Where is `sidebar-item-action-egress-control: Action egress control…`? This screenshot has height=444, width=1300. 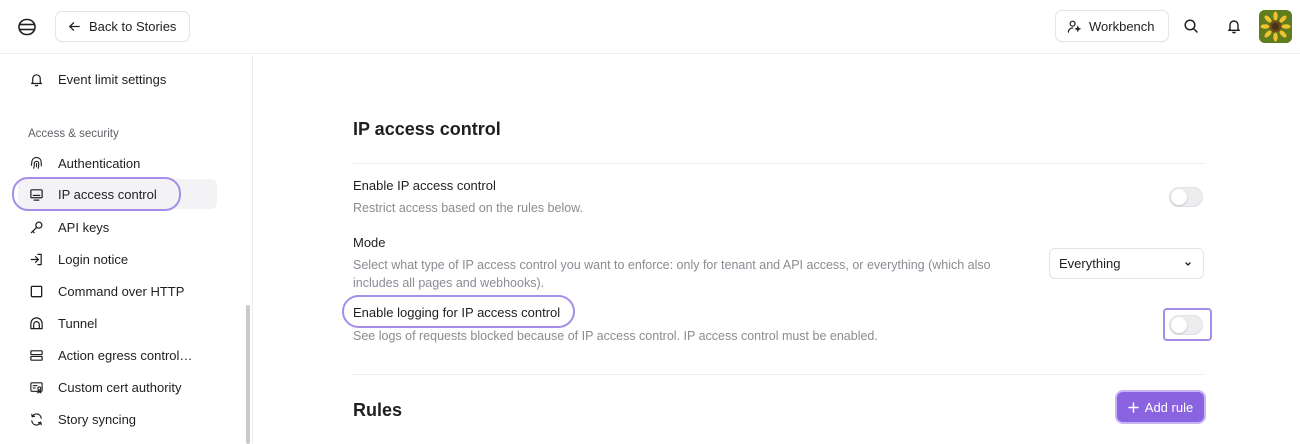
sidebar-item-action-egress-control: Action egress control… is located at coordinates (117, 355).